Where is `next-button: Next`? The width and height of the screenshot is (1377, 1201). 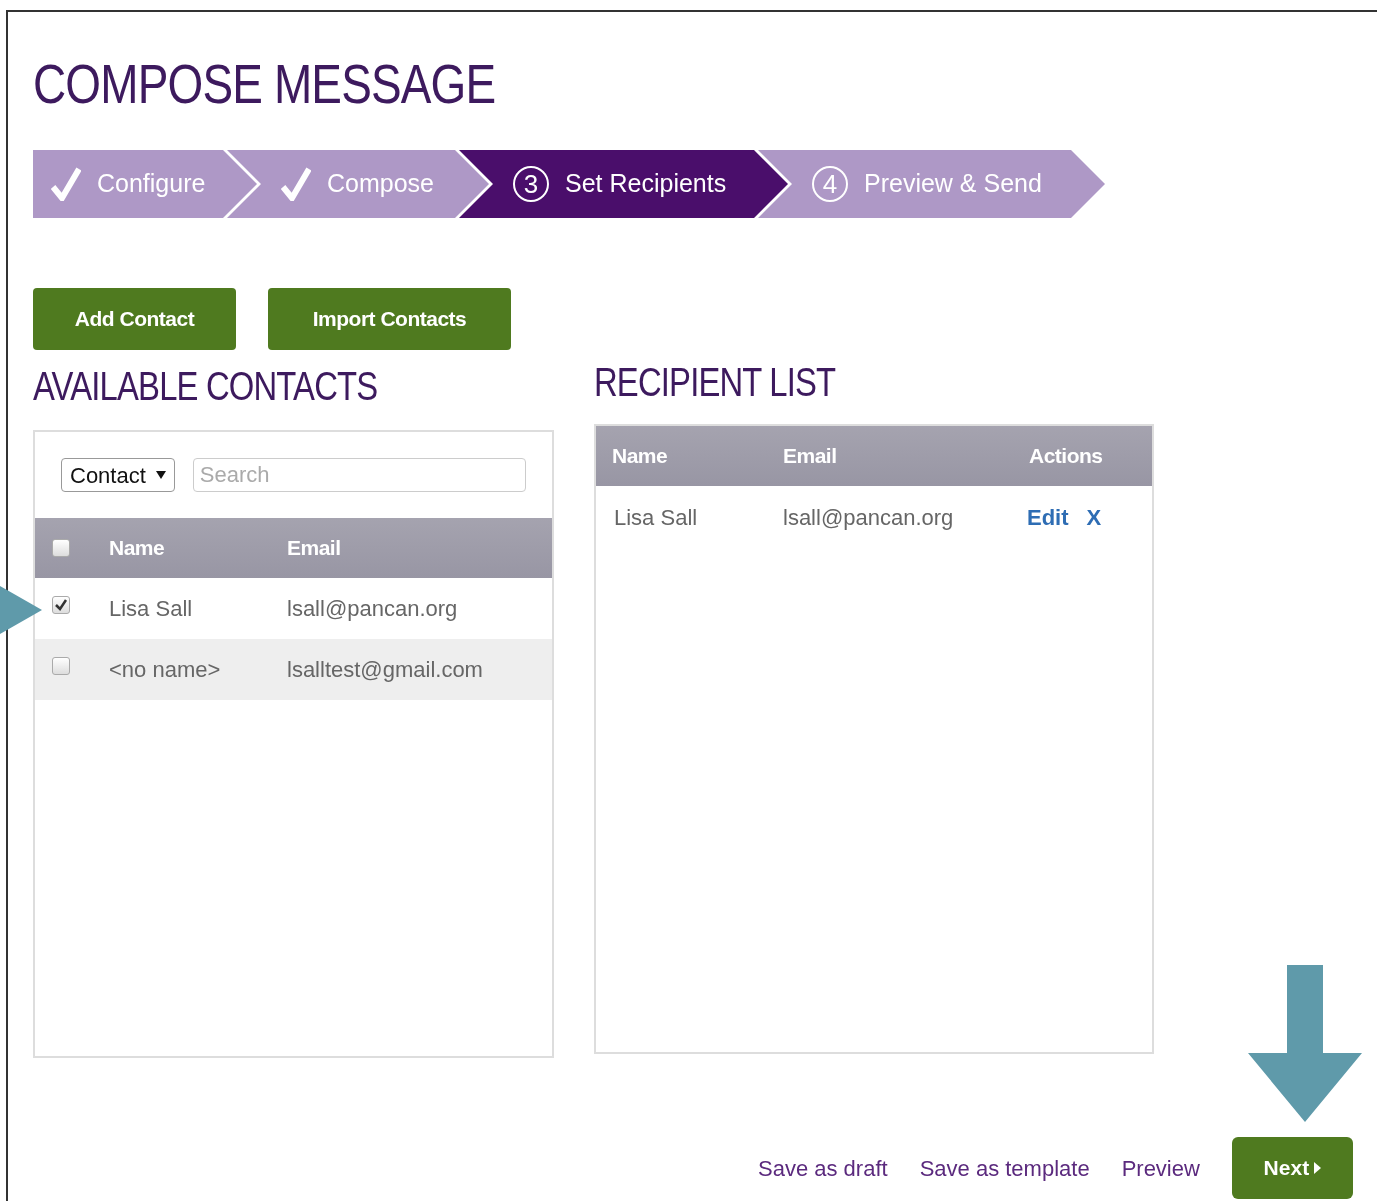
next-button: Next is located at coordinates (1292, 1168).